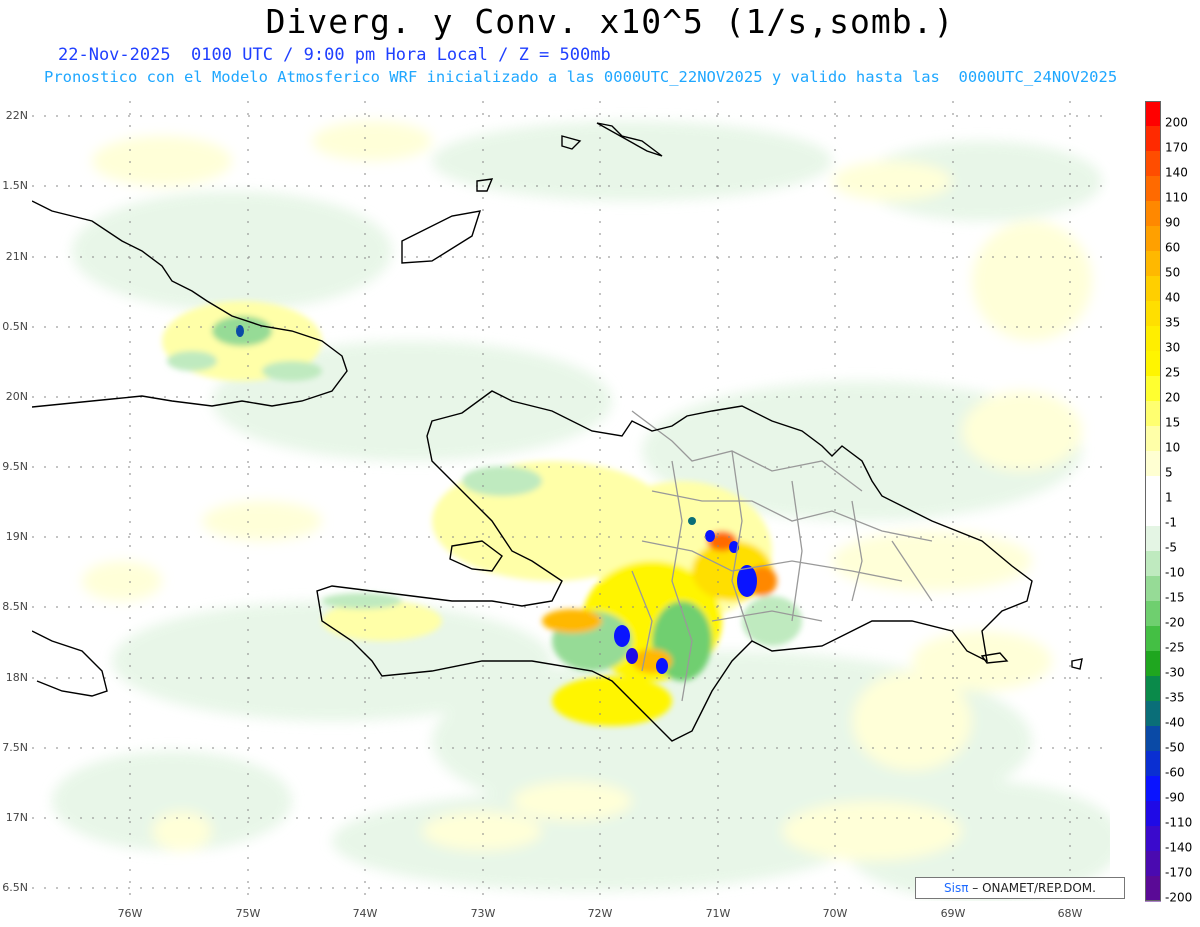 The image size is (1200, 927). I want to click on colorbar-label: 5, so click(1169, 472).